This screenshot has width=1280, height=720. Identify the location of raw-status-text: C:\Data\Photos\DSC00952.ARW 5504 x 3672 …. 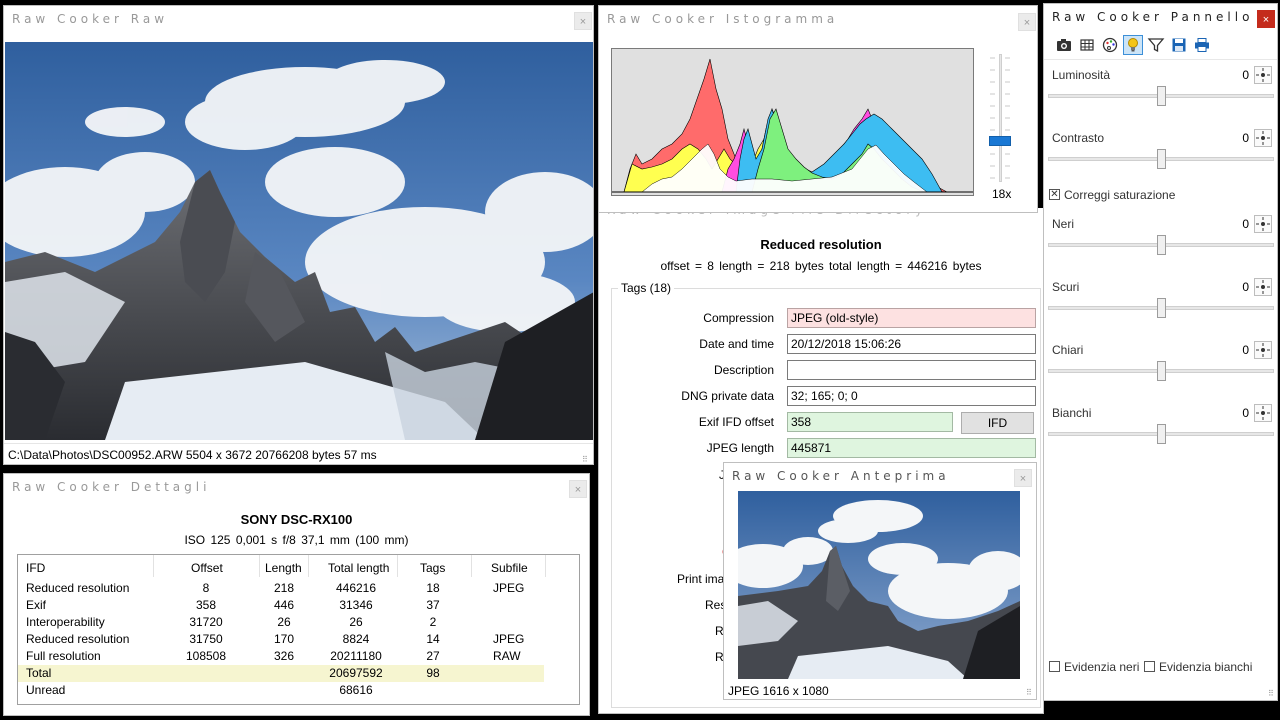
(192, 455).